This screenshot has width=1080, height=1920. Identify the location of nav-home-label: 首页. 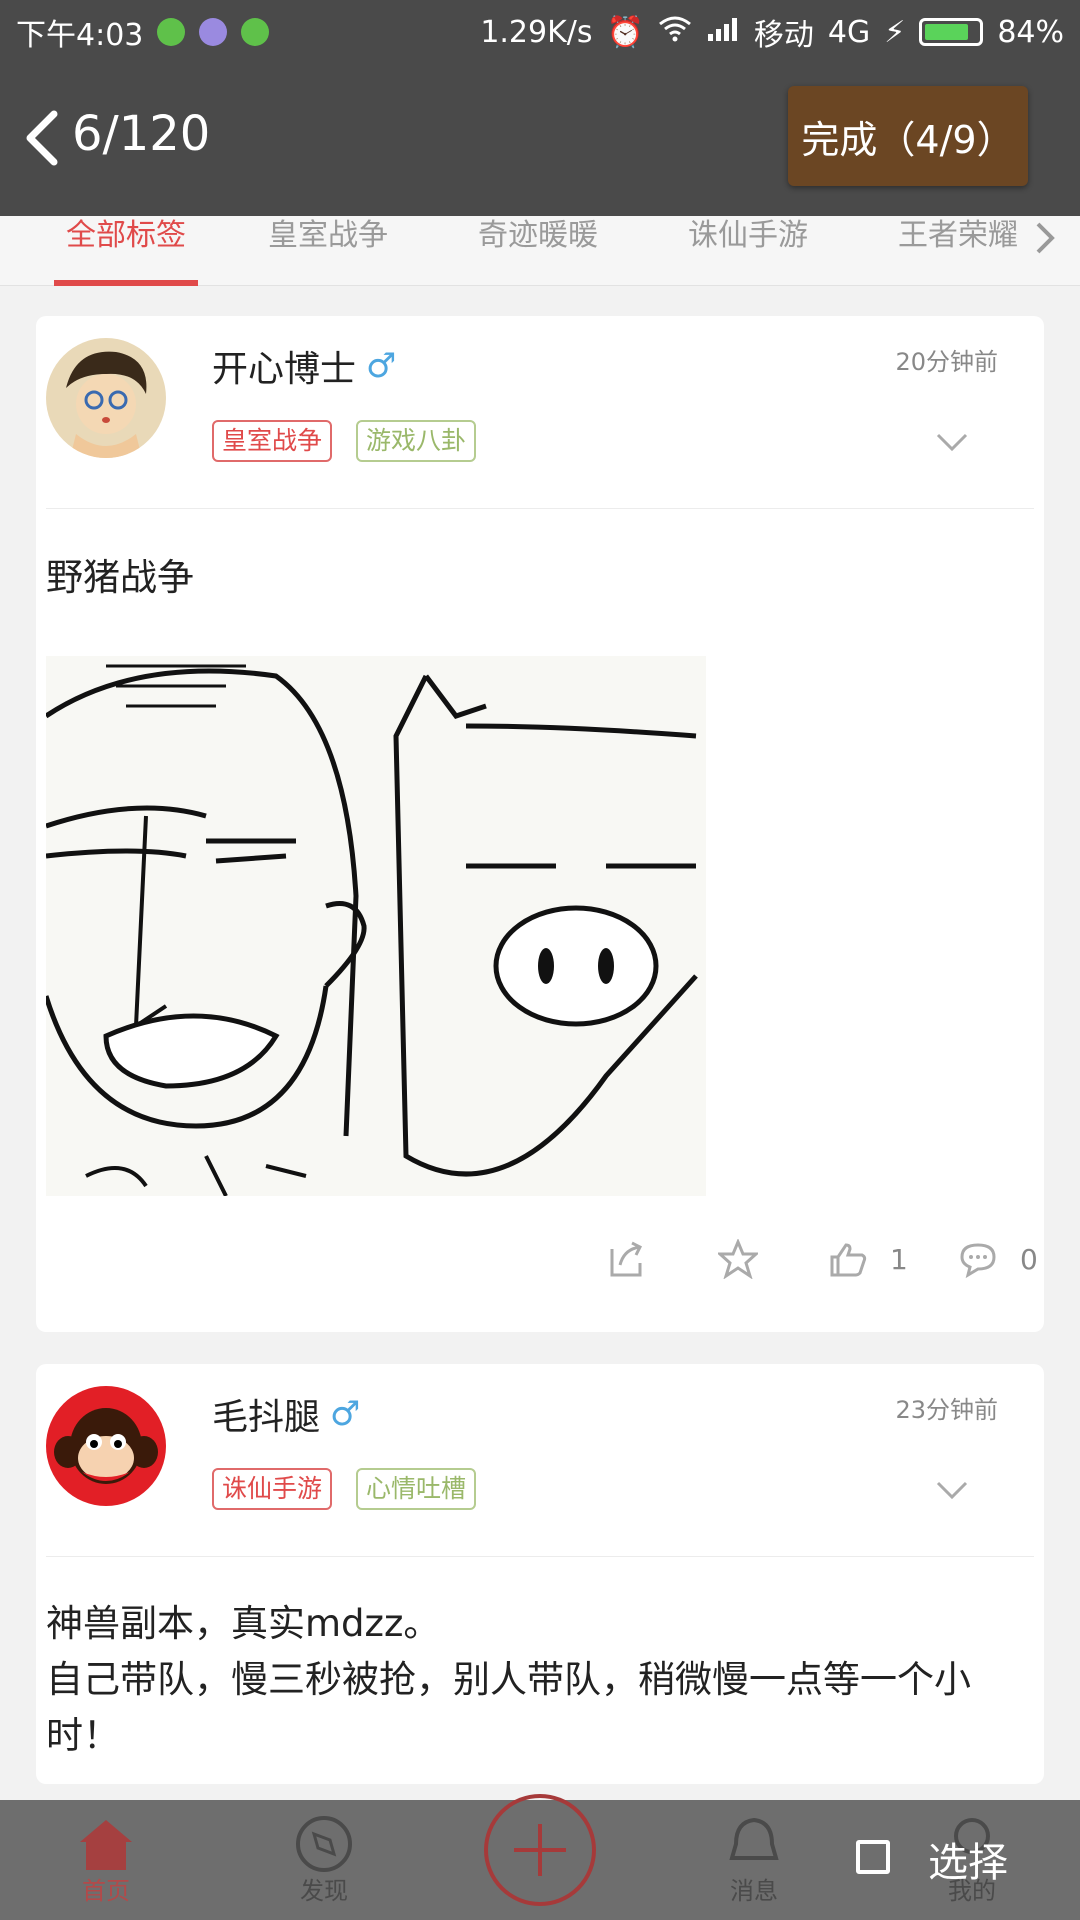
(106, 1891).